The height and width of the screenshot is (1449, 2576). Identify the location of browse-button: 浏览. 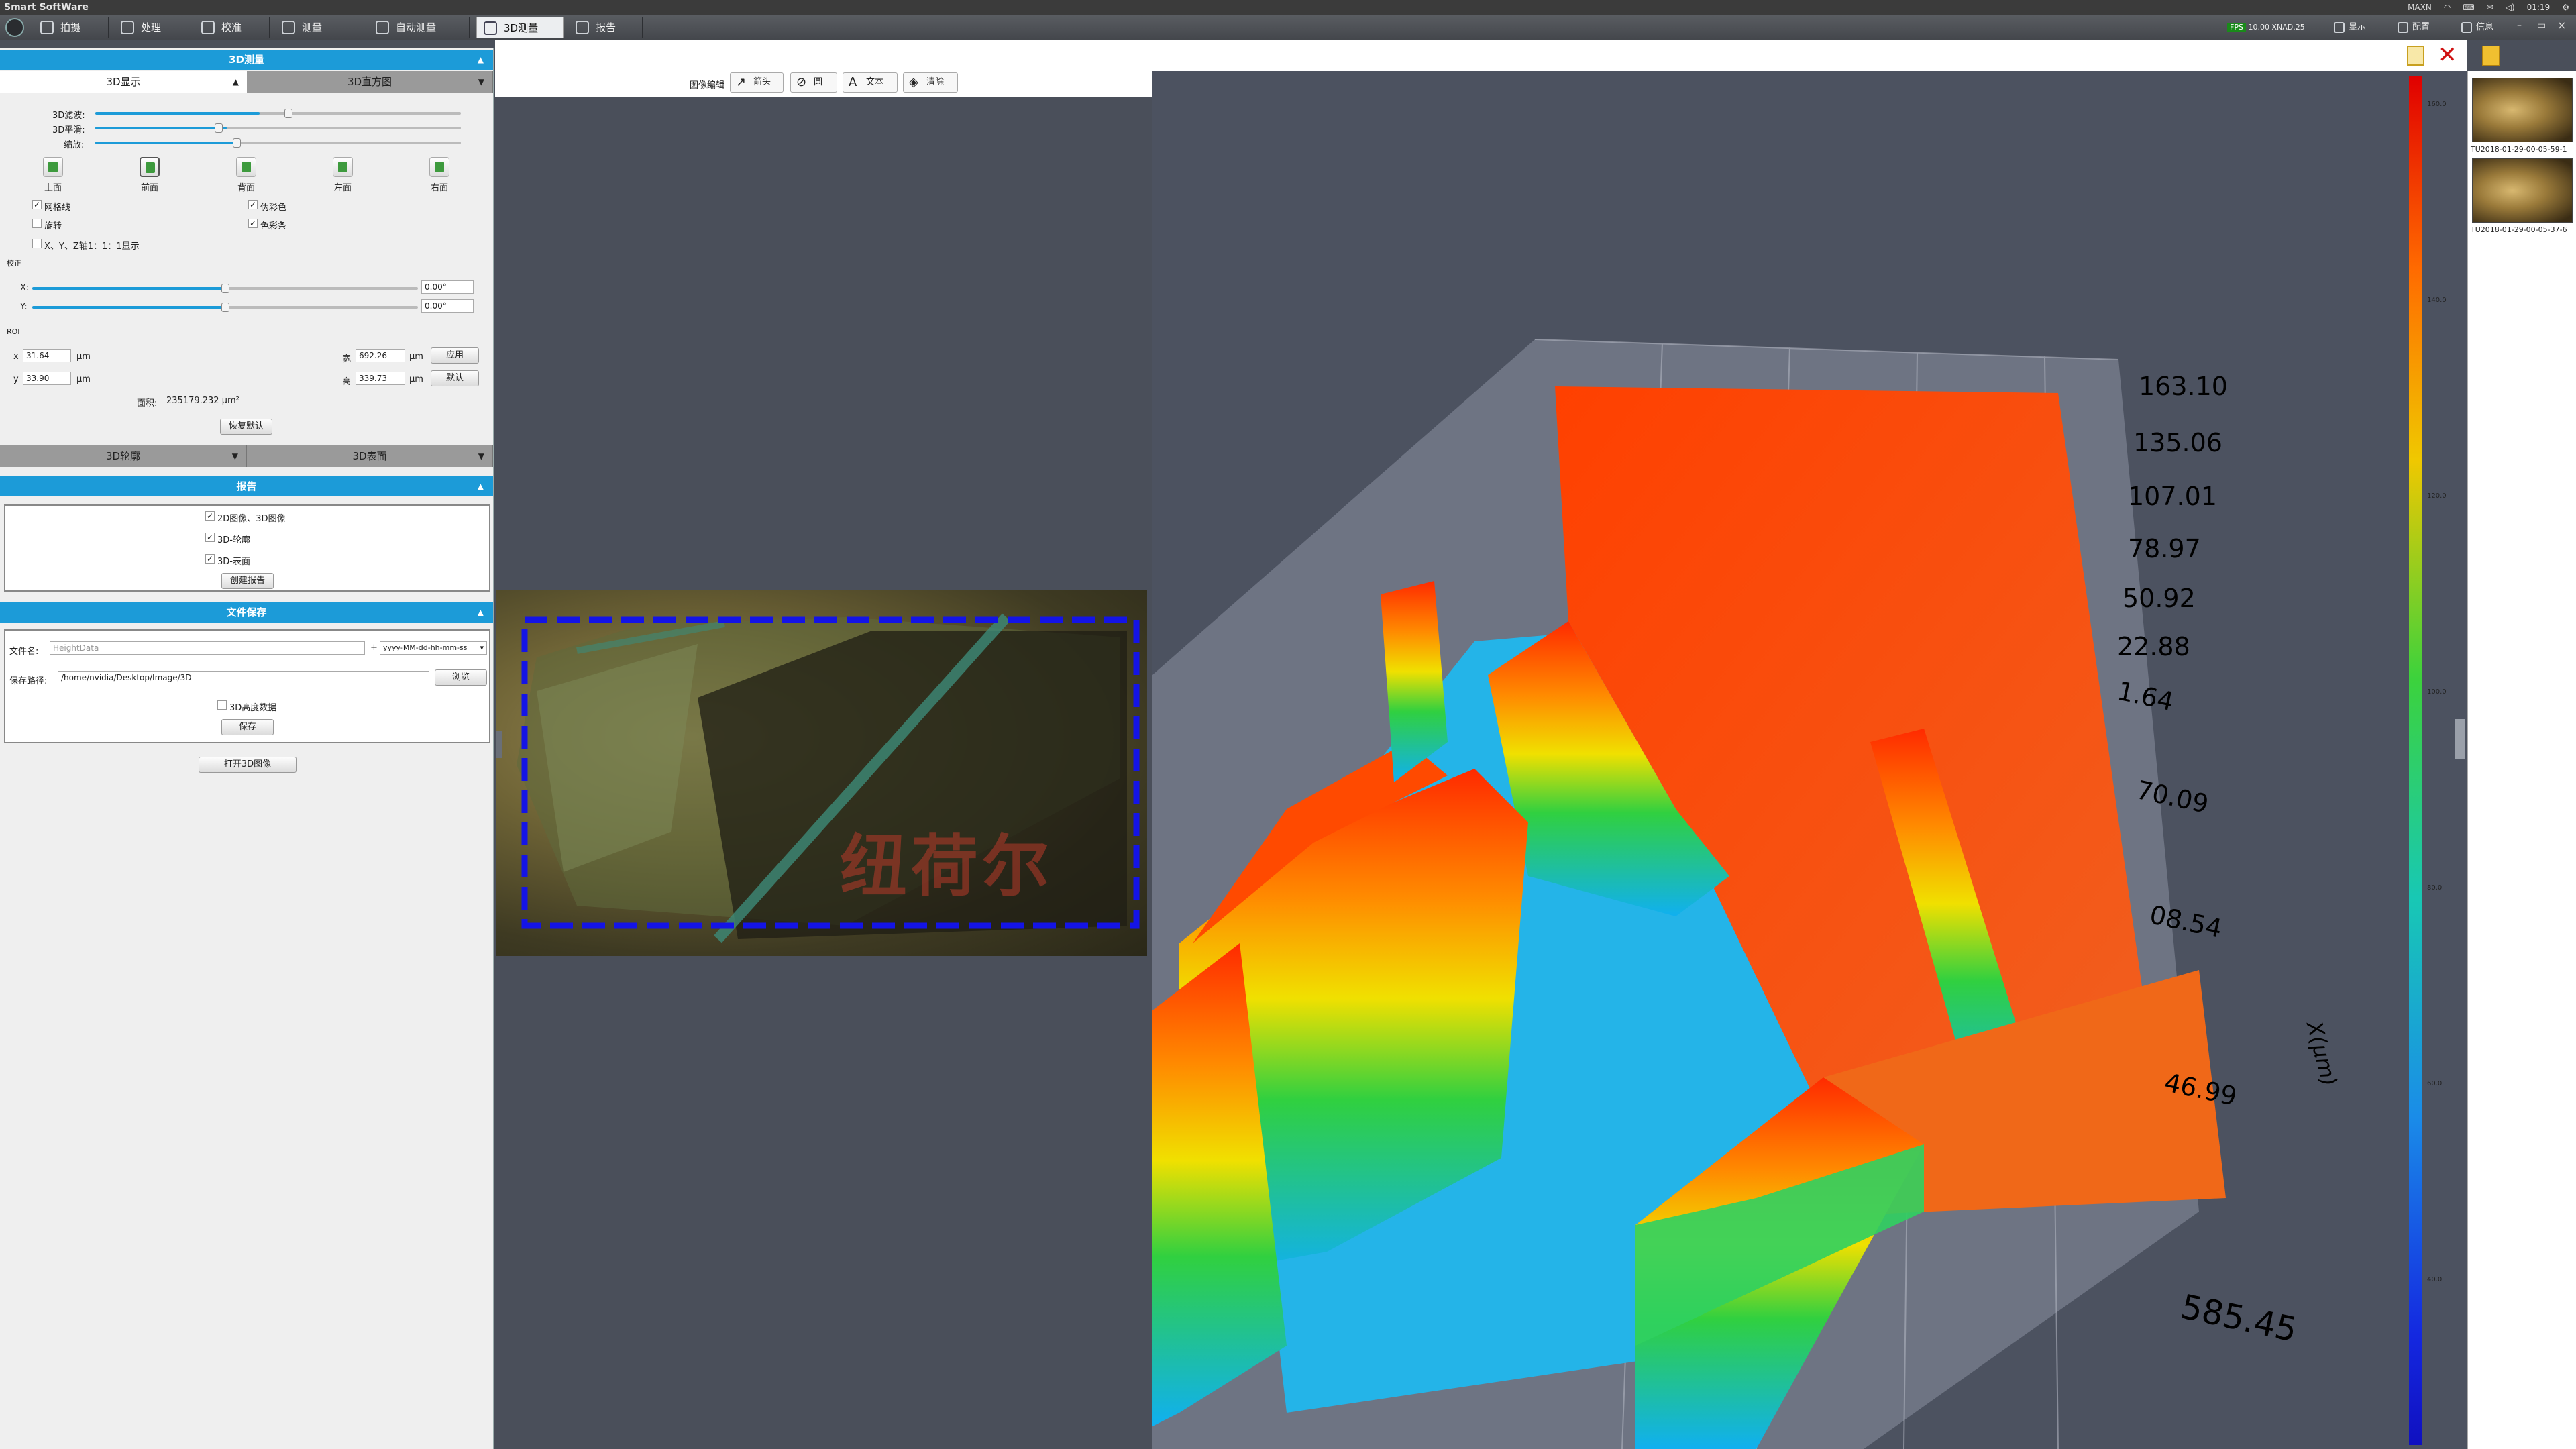
(461, 677).